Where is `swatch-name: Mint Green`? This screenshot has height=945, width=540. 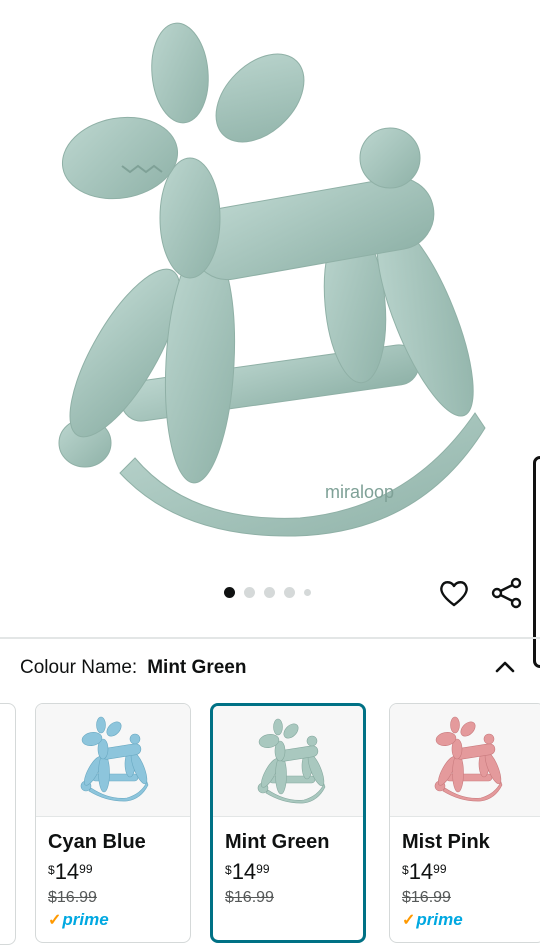
swatch-name: Mint Green is located at coordinates (277, 842).